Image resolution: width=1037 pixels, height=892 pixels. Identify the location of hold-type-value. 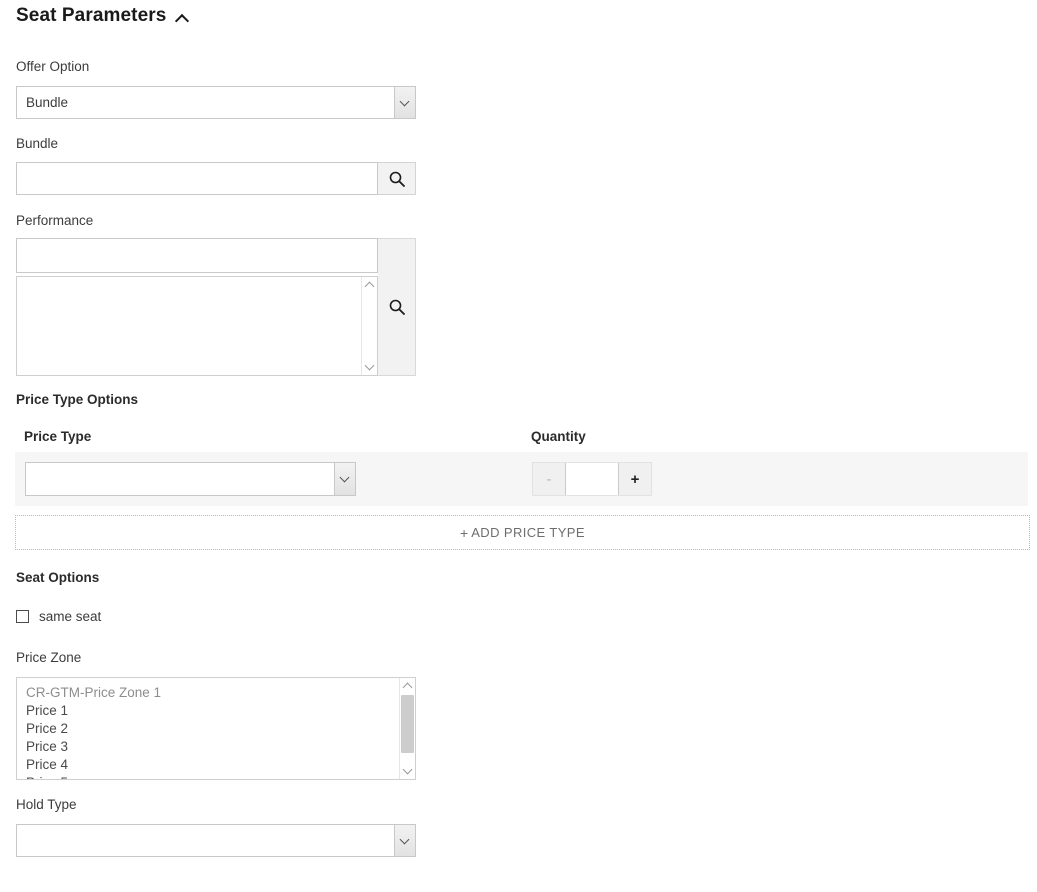
(205, 840).